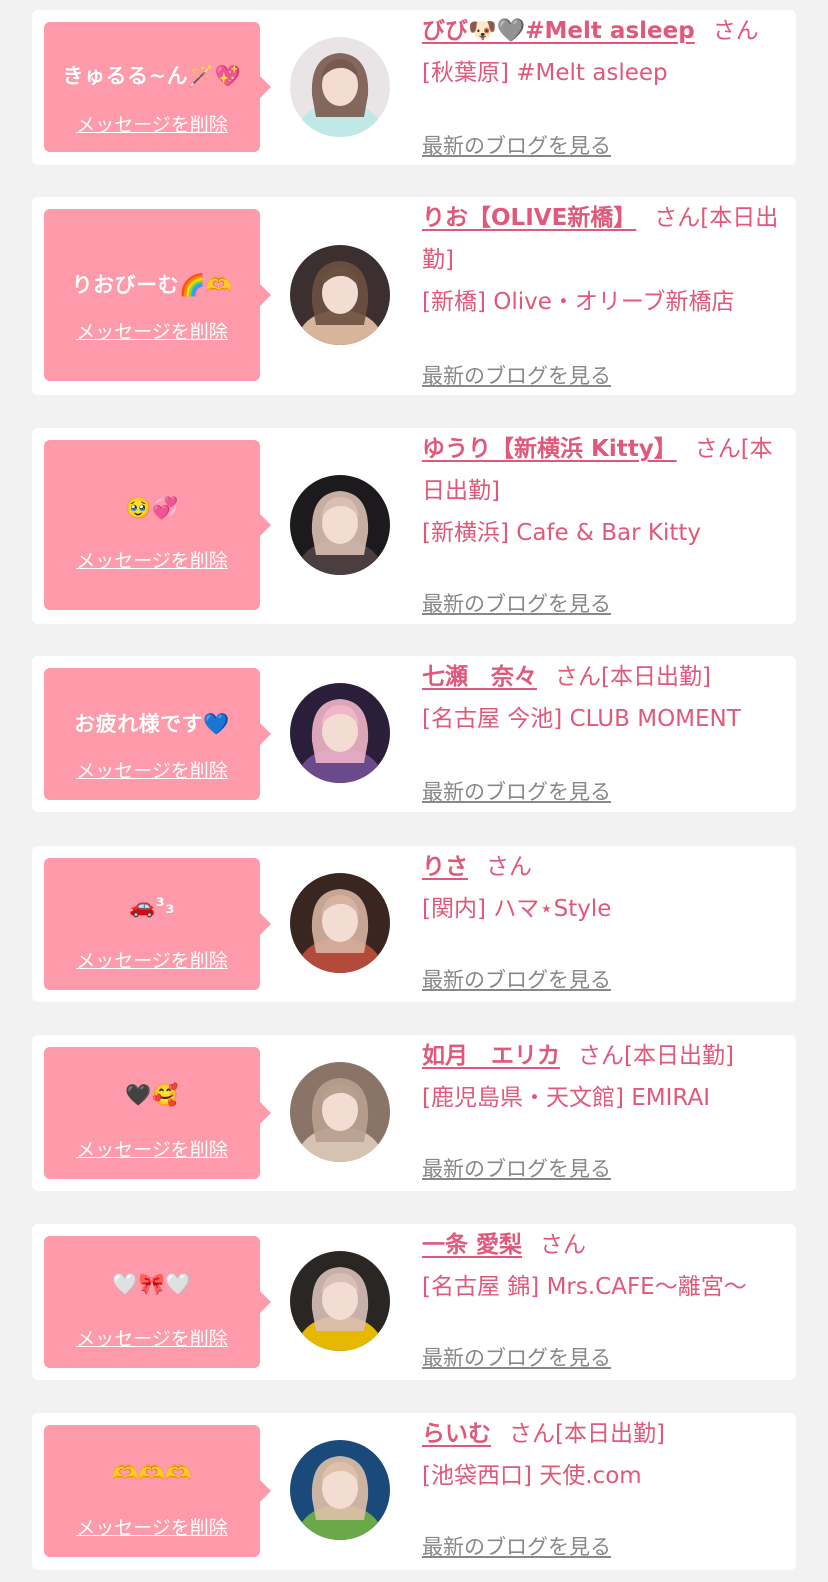 Image resolution: width=828 pixels, height=1582 pixels. What do you see at coordinates (472, 1245) in the screenshot?
I see `profile-name-link: 一条 愛梨` at bounding box center [472, 1245].